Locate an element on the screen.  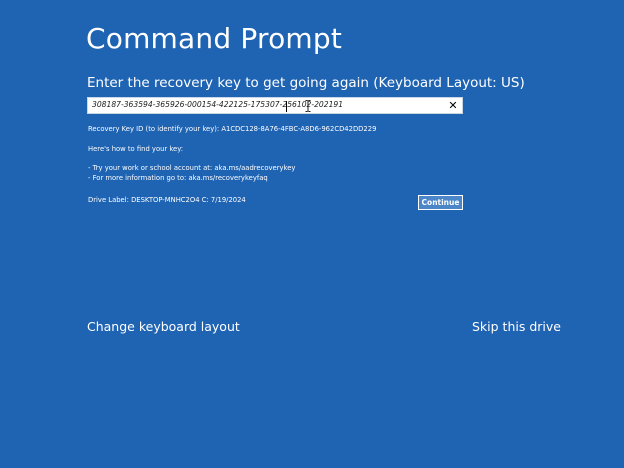
change-keyboard-layout-link: Change keyboard layout is located at coordinates (163, 326).